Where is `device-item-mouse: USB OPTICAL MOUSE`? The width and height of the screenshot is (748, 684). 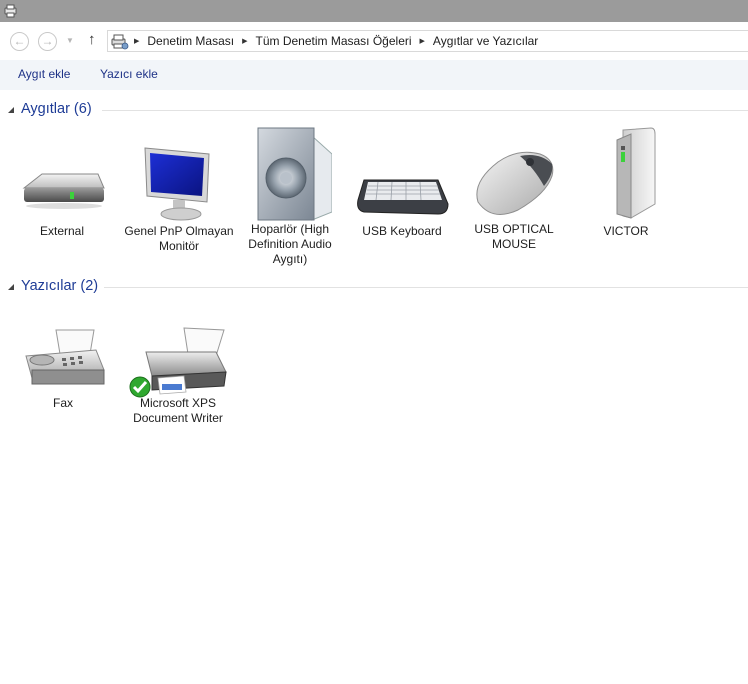
device-item-mouse: USB OPTICAL MOUSE is located at coordinates (514, 200).